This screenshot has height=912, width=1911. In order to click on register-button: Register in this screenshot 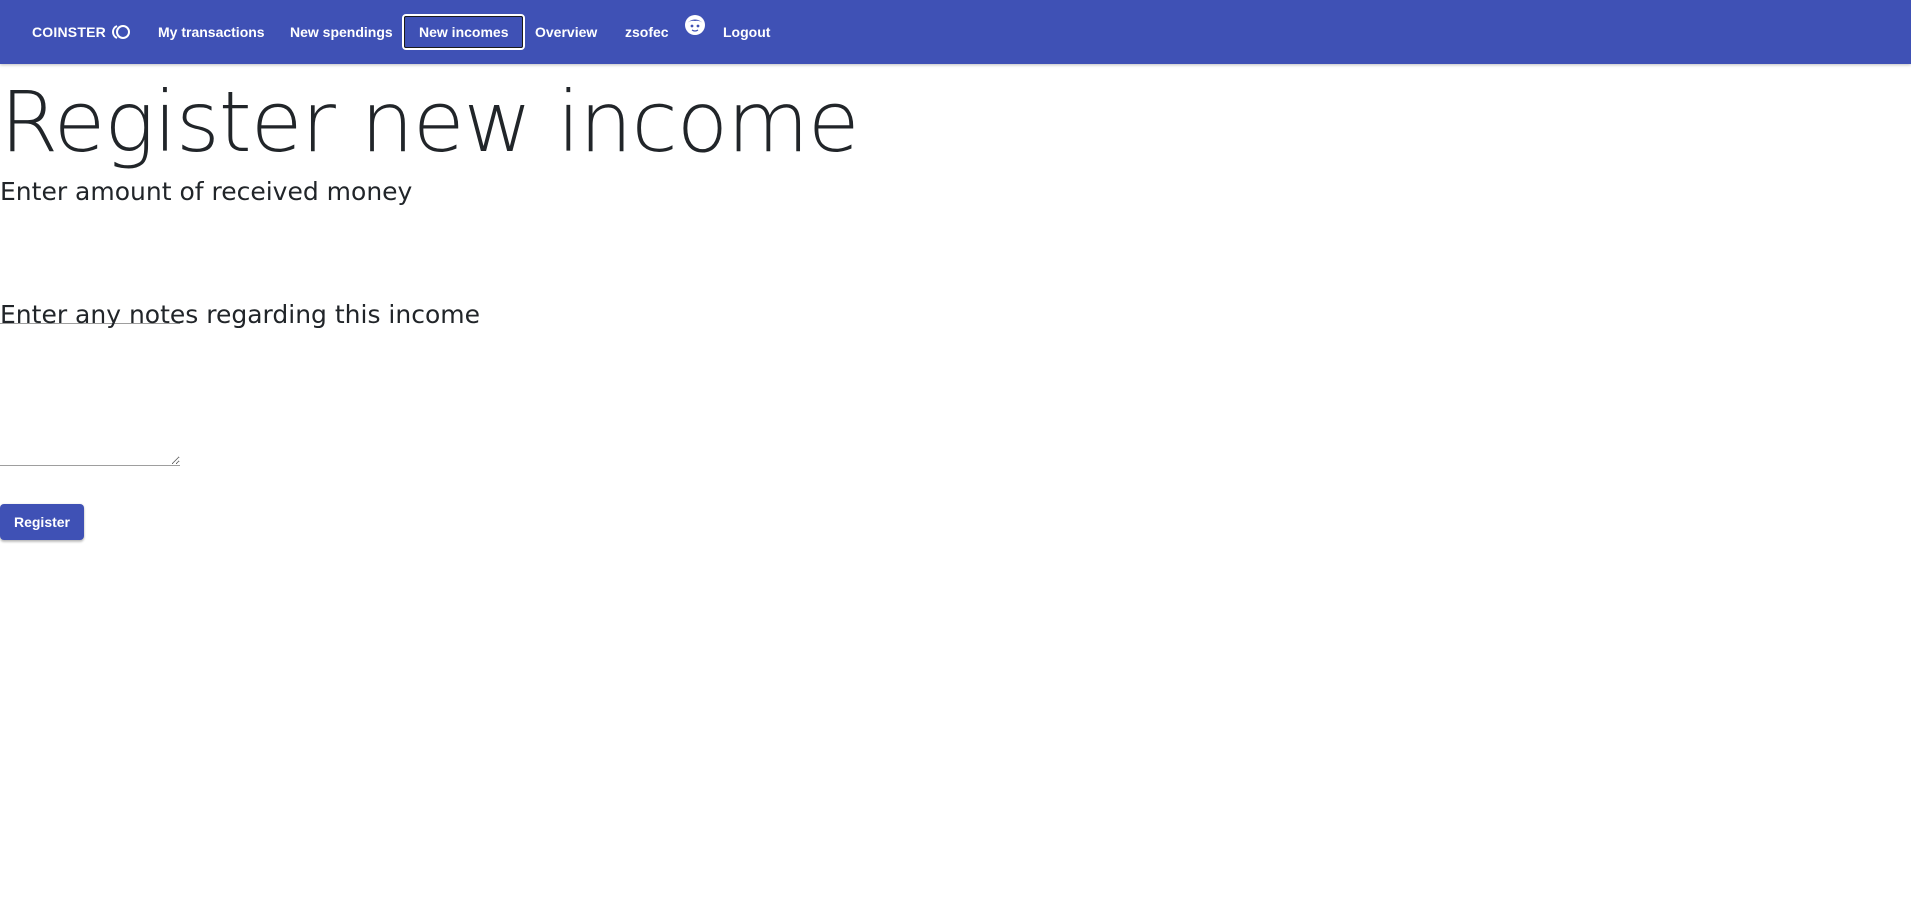, I will do `click(42, 522)`.